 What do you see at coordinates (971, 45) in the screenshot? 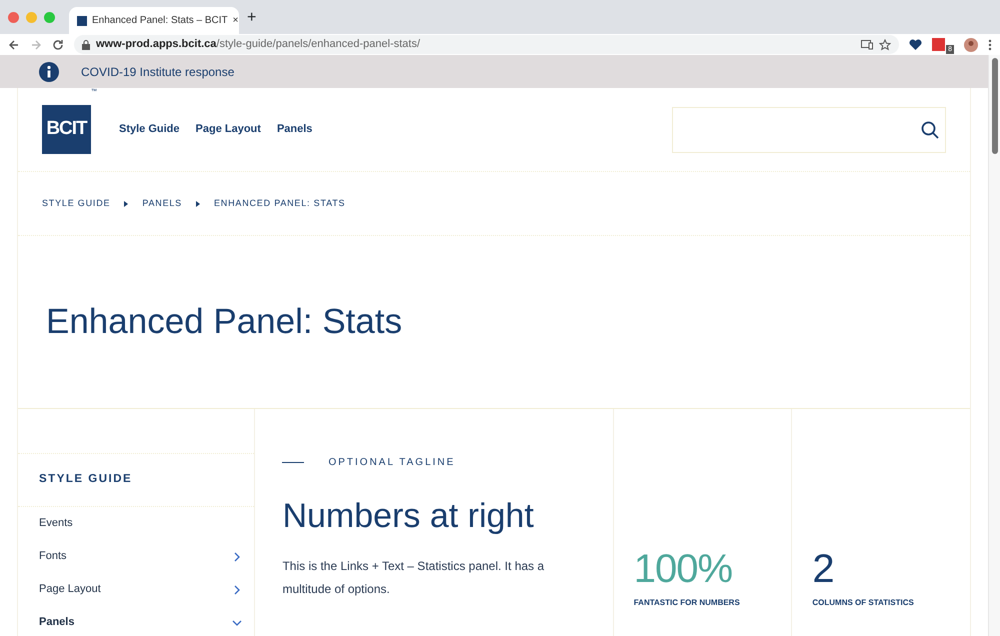
I see `avatar-icon` at bounding box center [971, 45].